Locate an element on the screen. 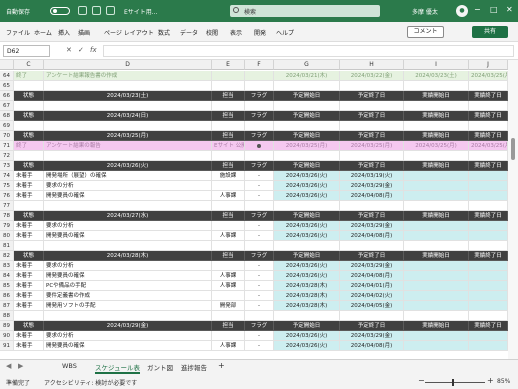 This screenshot has width=518, height=389. row-number: 79 is located at coordinates (7, 226).